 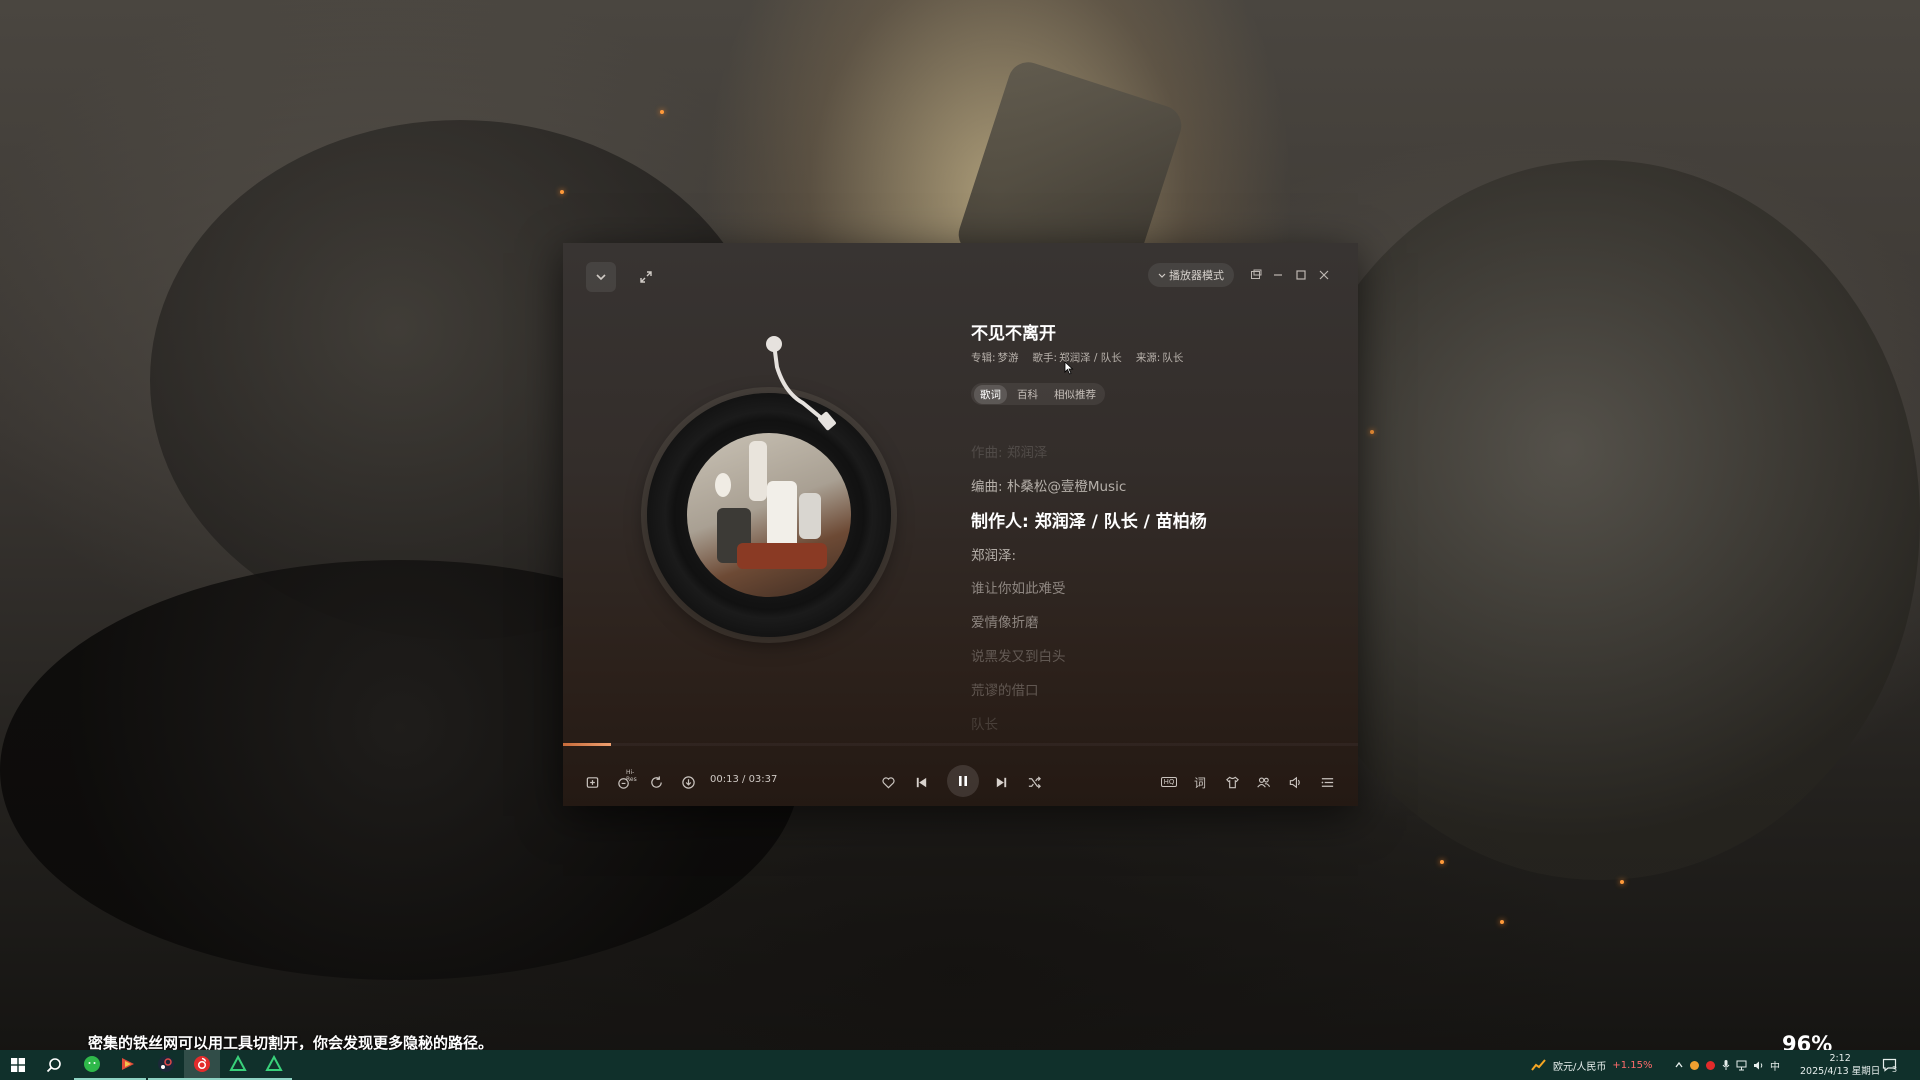 I want to click on add-to-playlist-button, so click(x=592, y=782).